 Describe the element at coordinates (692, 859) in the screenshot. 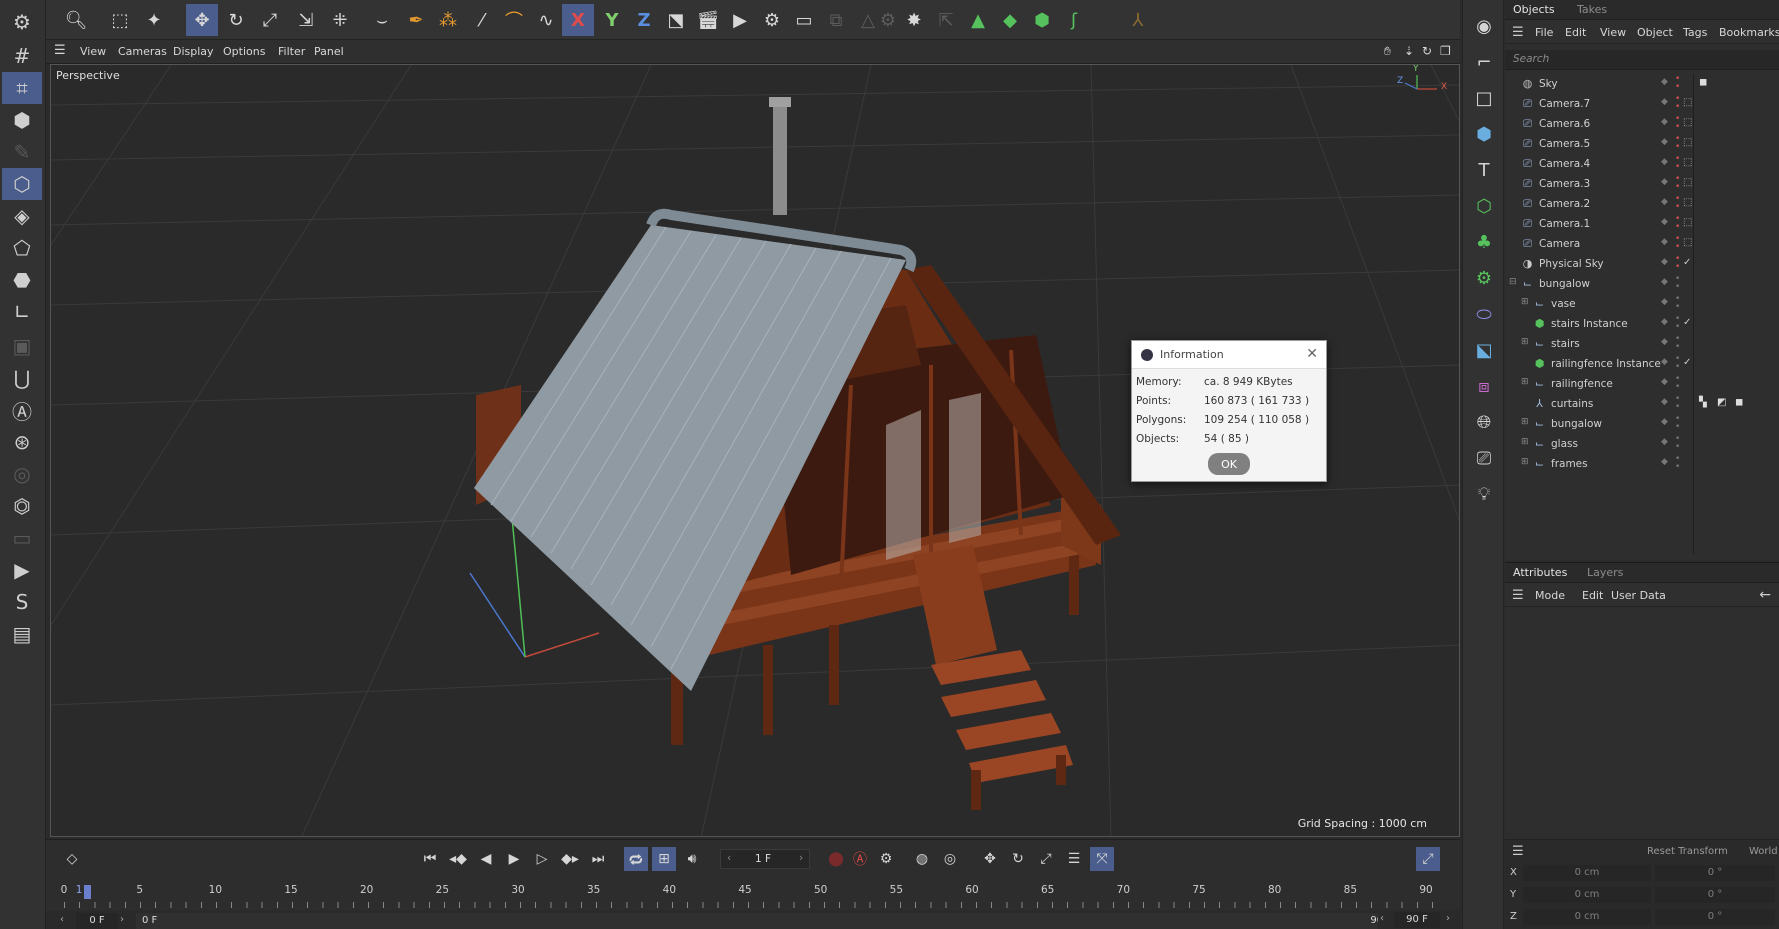

I see `sound-icon: 🔊︎` at that location.